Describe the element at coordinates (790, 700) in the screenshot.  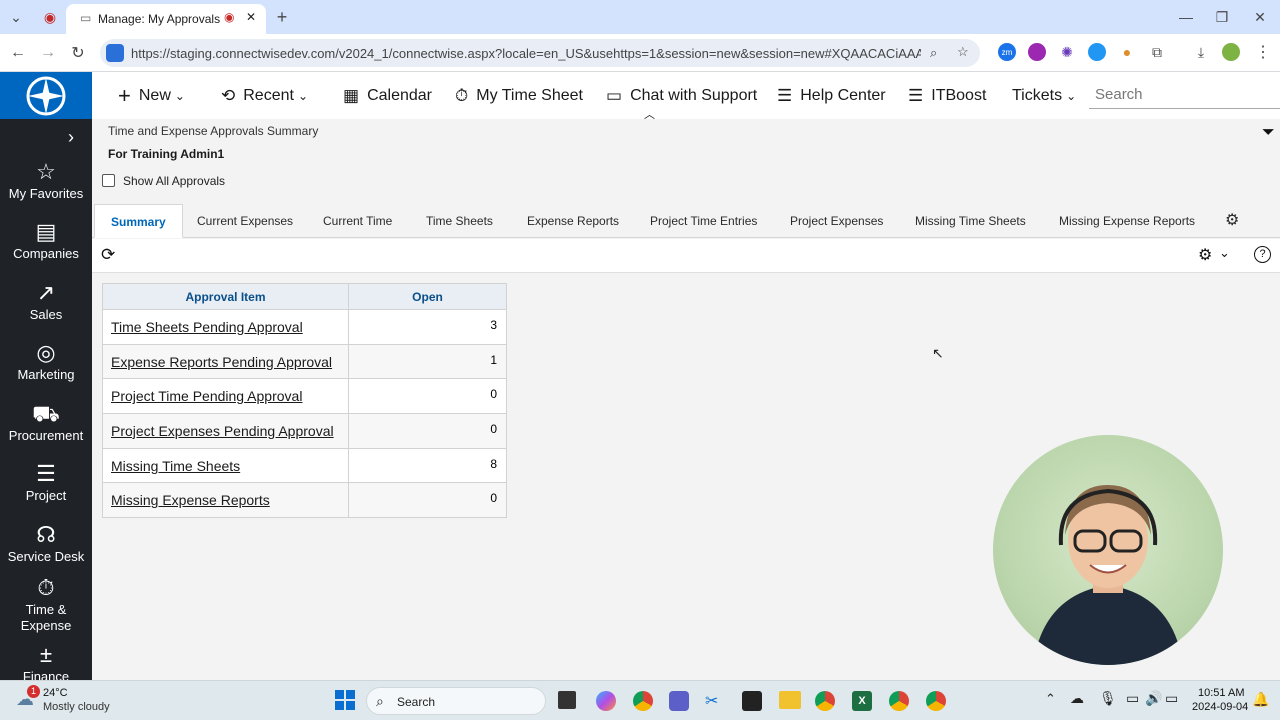
I see `file-explorer-icon` at that location.